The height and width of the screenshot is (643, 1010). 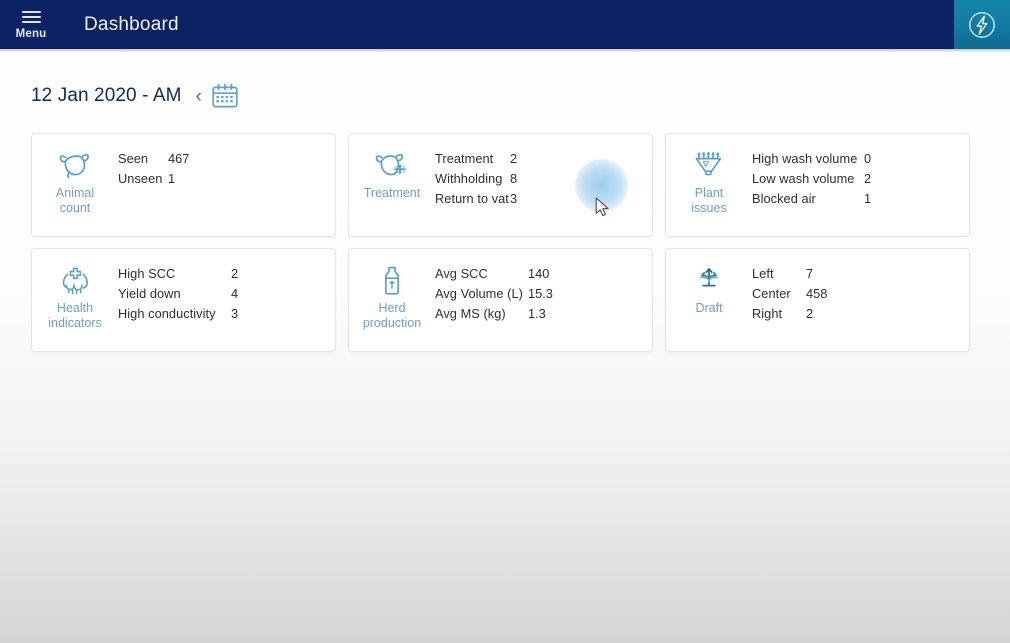 What do you see at coordinates (235, 293) in the screenshot?
I see `stat-value: 4` at bounding box center [235, 293].